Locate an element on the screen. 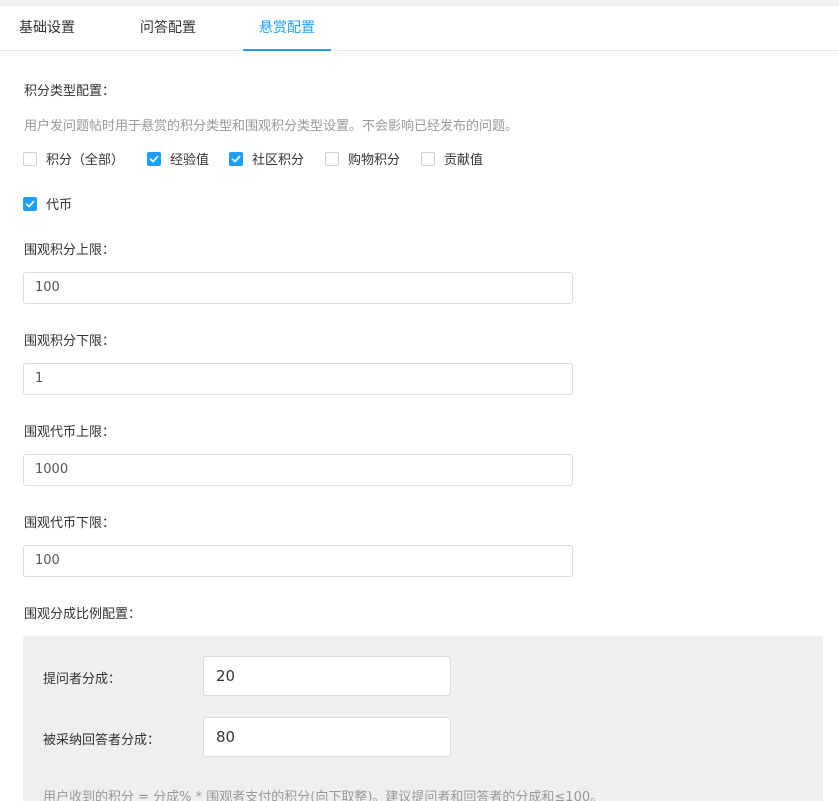 Image resolution: width=839 pixels, height=801 pixels. checkbox-label: 积分（全部） is located at coordinates (85, 160).